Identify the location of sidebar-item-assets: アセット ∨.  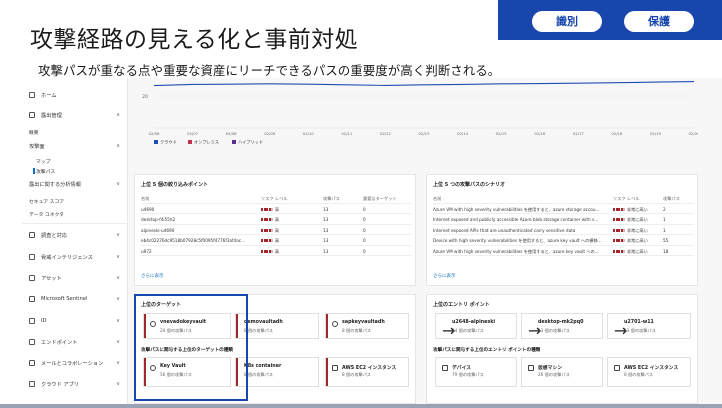
(75, 278).